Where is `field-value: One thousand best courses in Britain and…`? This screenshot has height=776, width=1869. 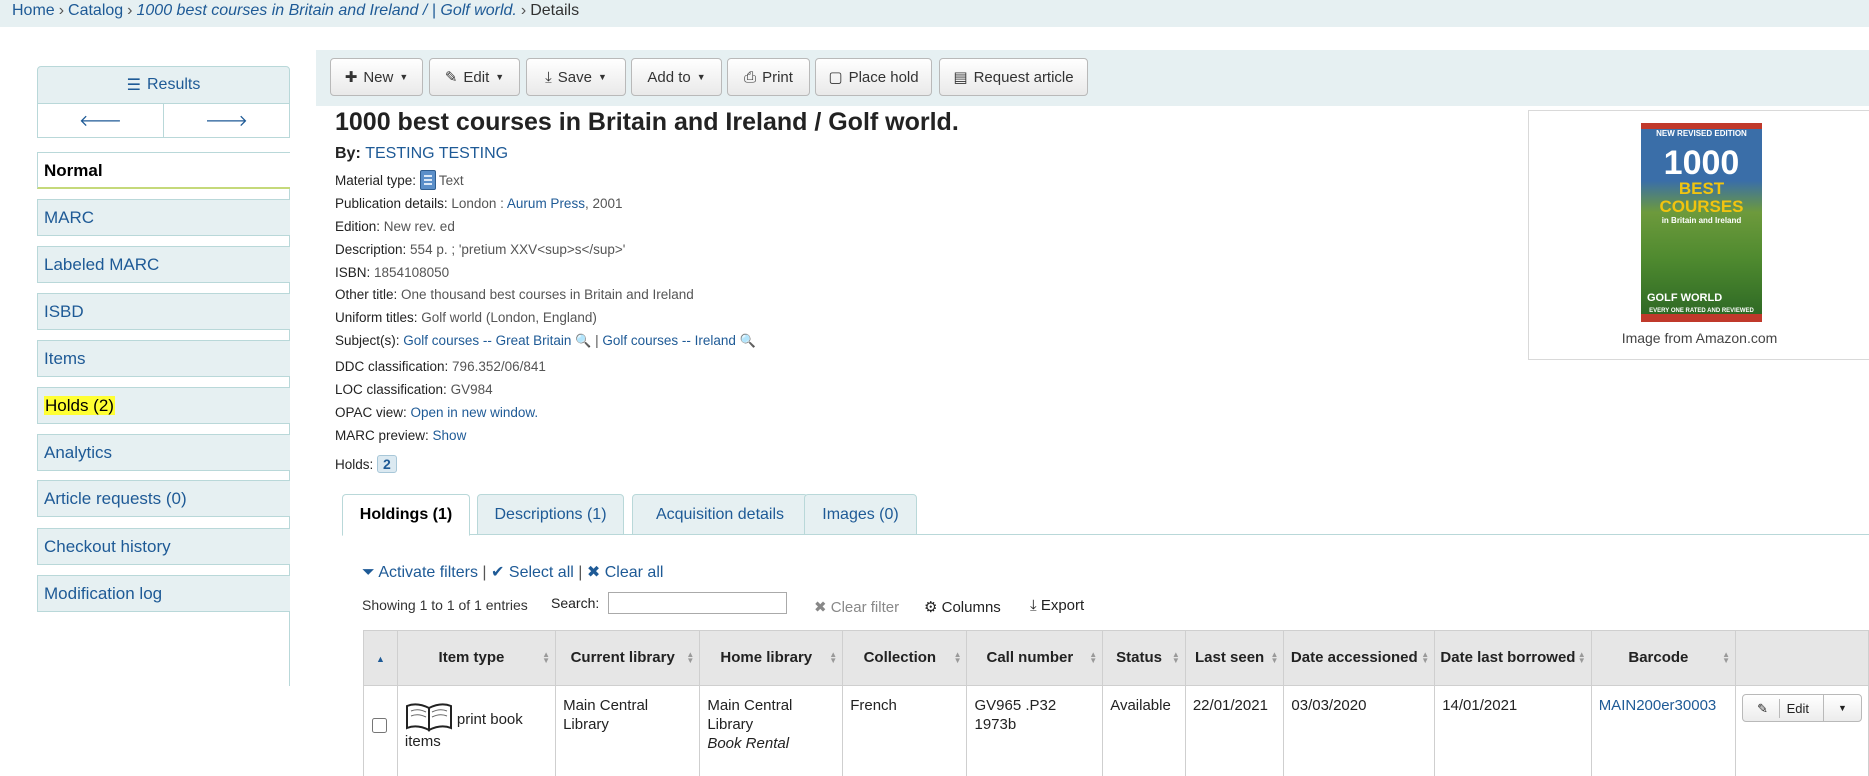 field-value: One thousand best courses in Britain and… is located at coordinates (547, 294).